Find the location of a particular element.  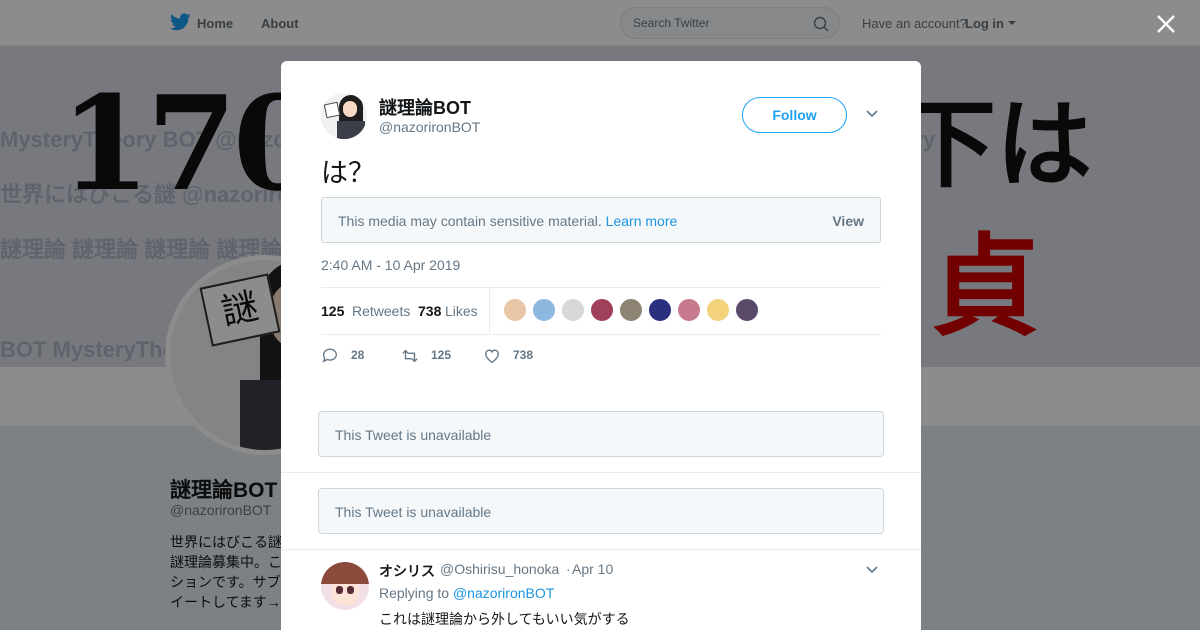

like-count: 738 is located at coordinates (523, 355).